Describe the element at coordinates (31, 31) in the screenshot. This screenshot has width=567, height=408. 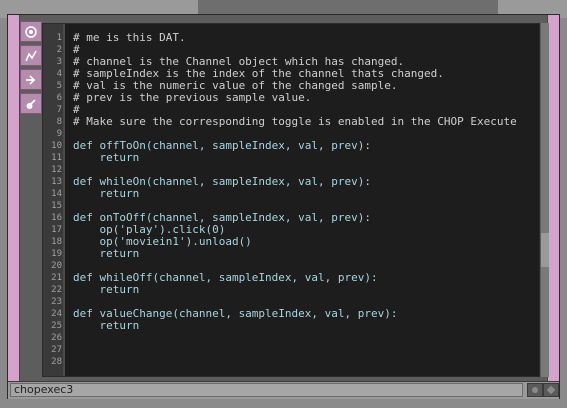
I see `viewer-icon` at that location.